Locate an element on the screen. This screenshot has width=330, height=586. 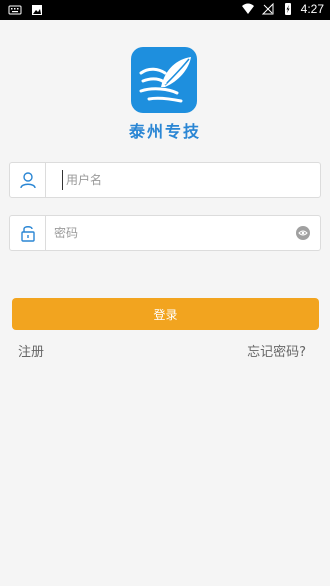
status-bar: 4:27 is located at coordinates (165, 10).